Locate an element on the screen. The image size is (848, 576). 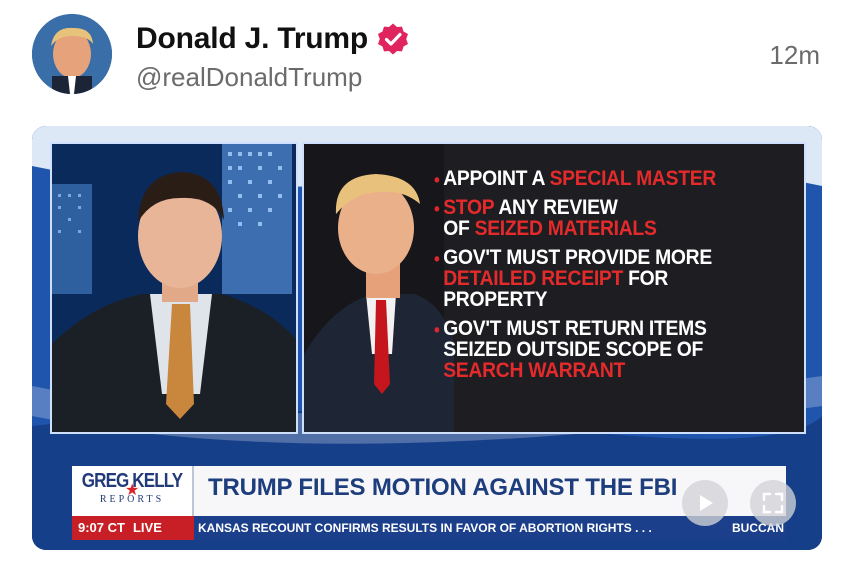
post-timestamp: 12m is located at coordinates (794, 55).